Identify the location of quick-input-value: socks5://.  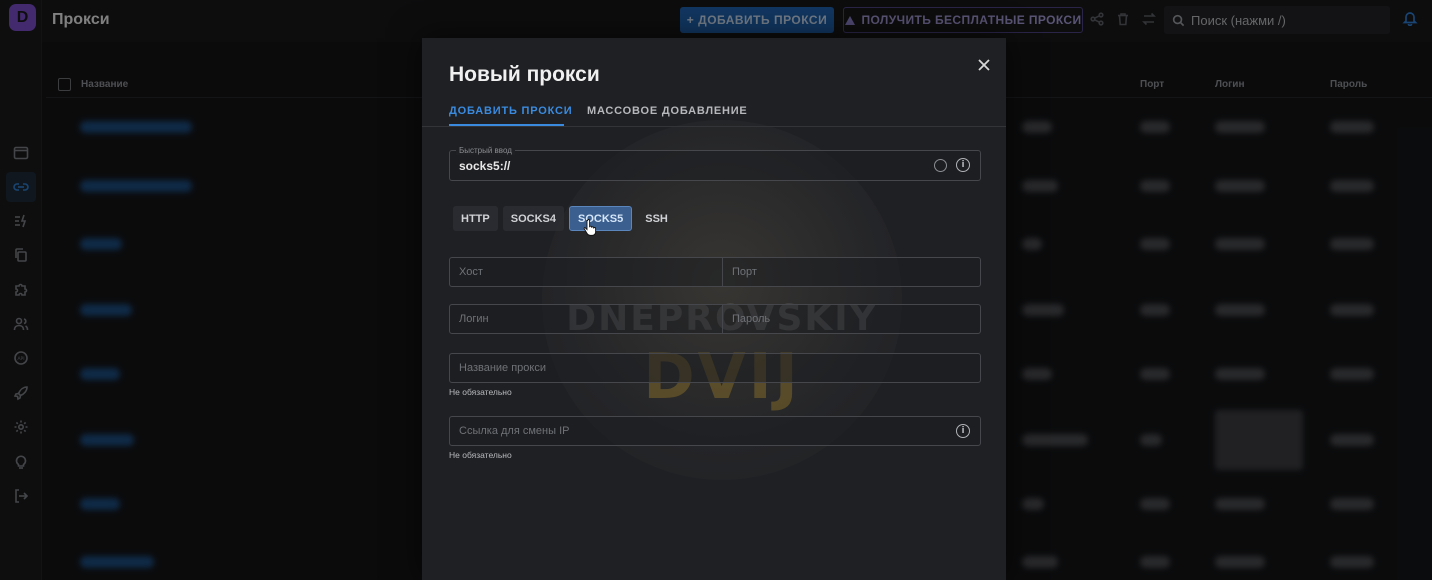
(485, 166).